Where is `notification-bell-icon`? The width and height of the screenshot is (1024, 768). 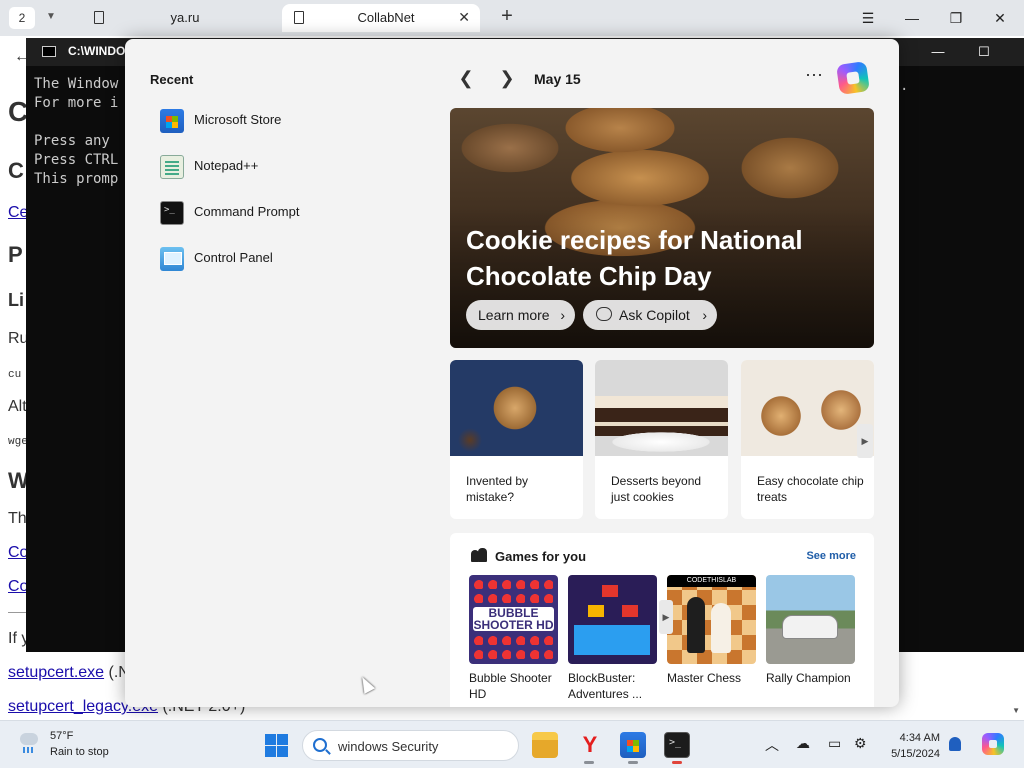 notification-bell-icon is located at coordinates (955, 744).